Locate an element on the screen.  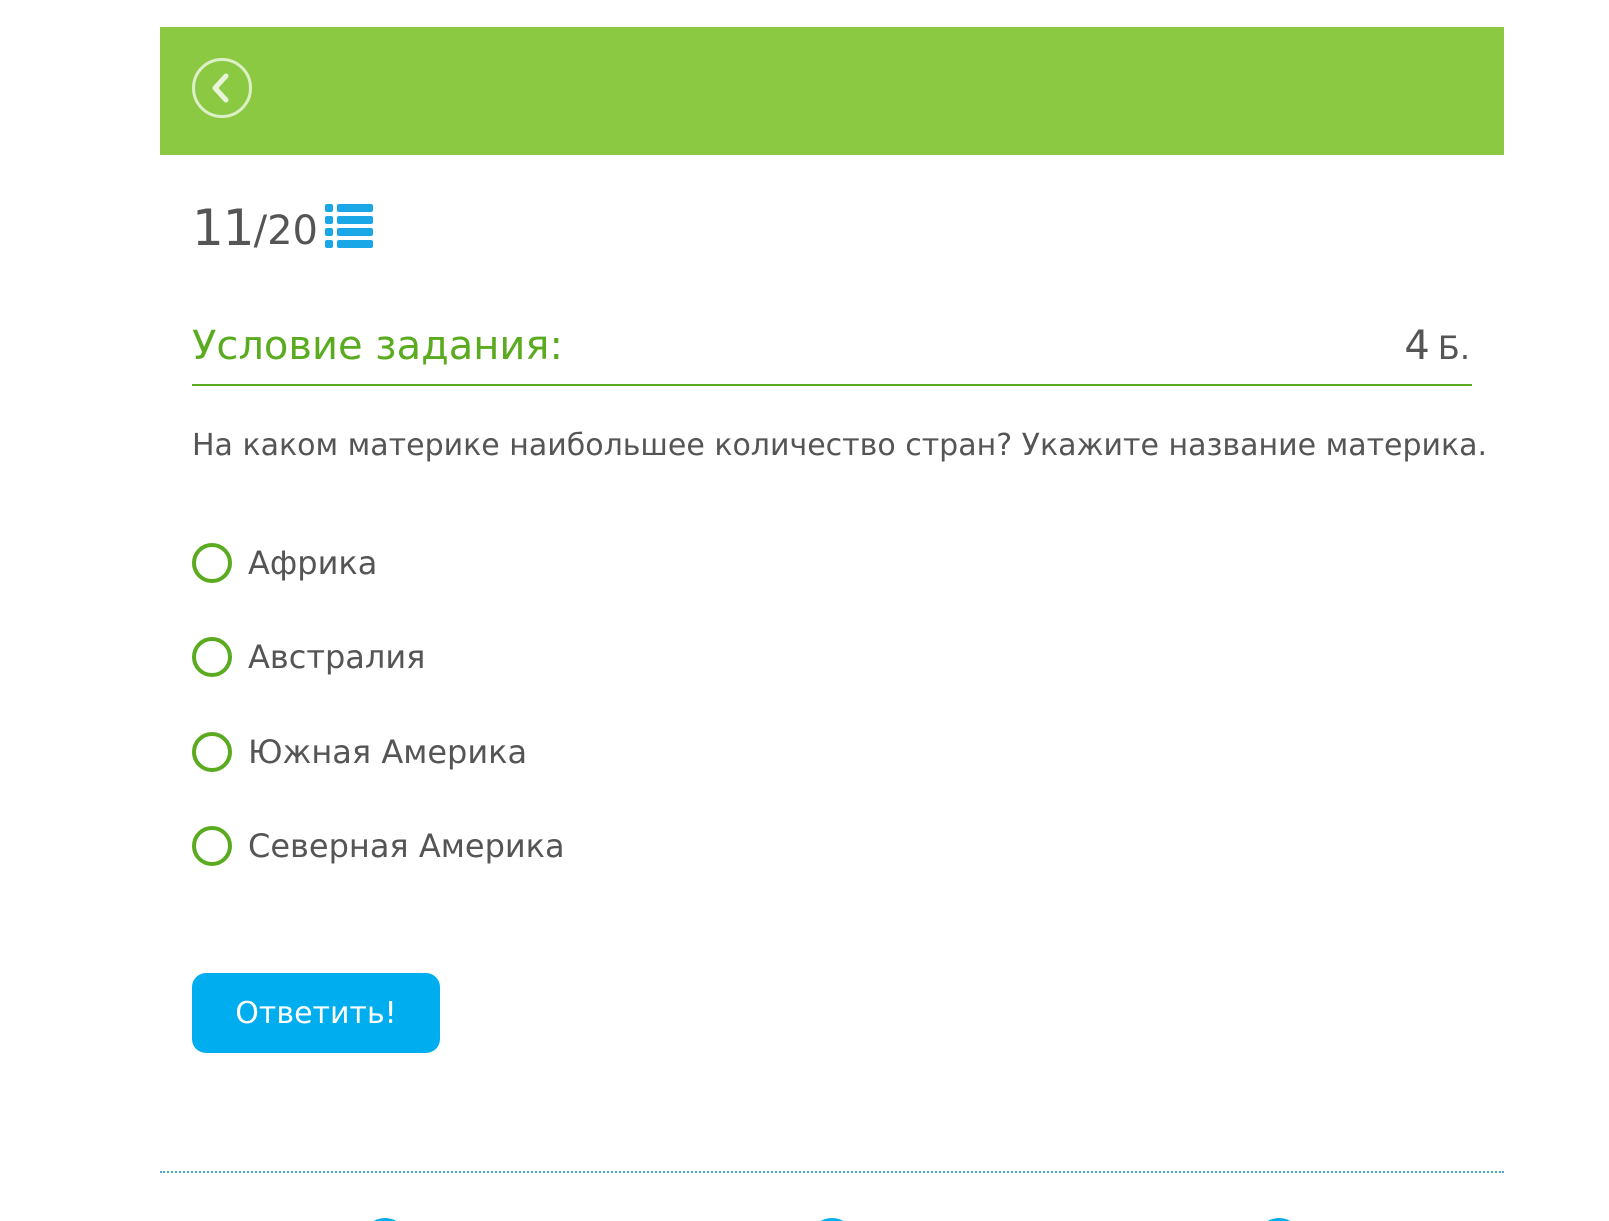
progress-total: 20 is located at coordinates (293, 231).